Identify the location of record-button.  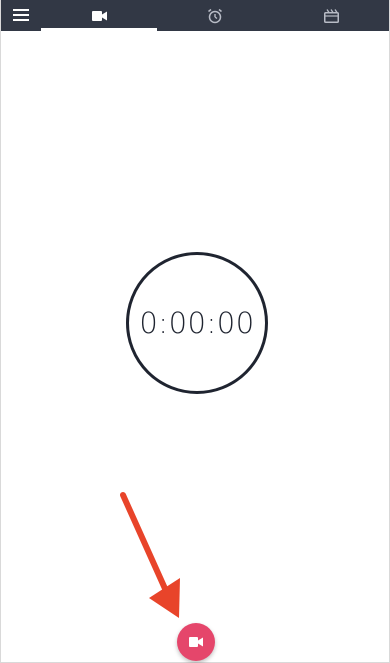
(196, 642).